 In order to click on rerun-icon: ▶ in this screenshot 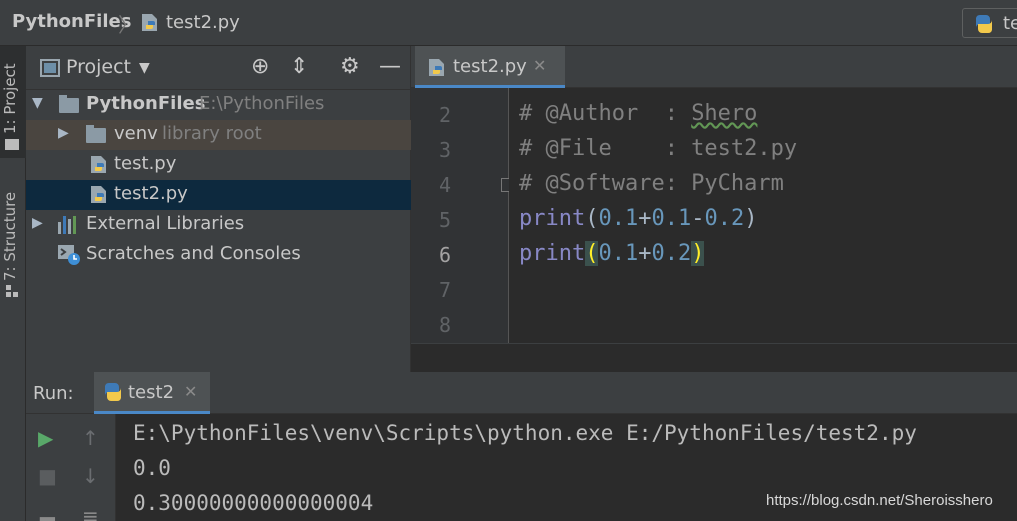, I will do `click(45, 438)`.